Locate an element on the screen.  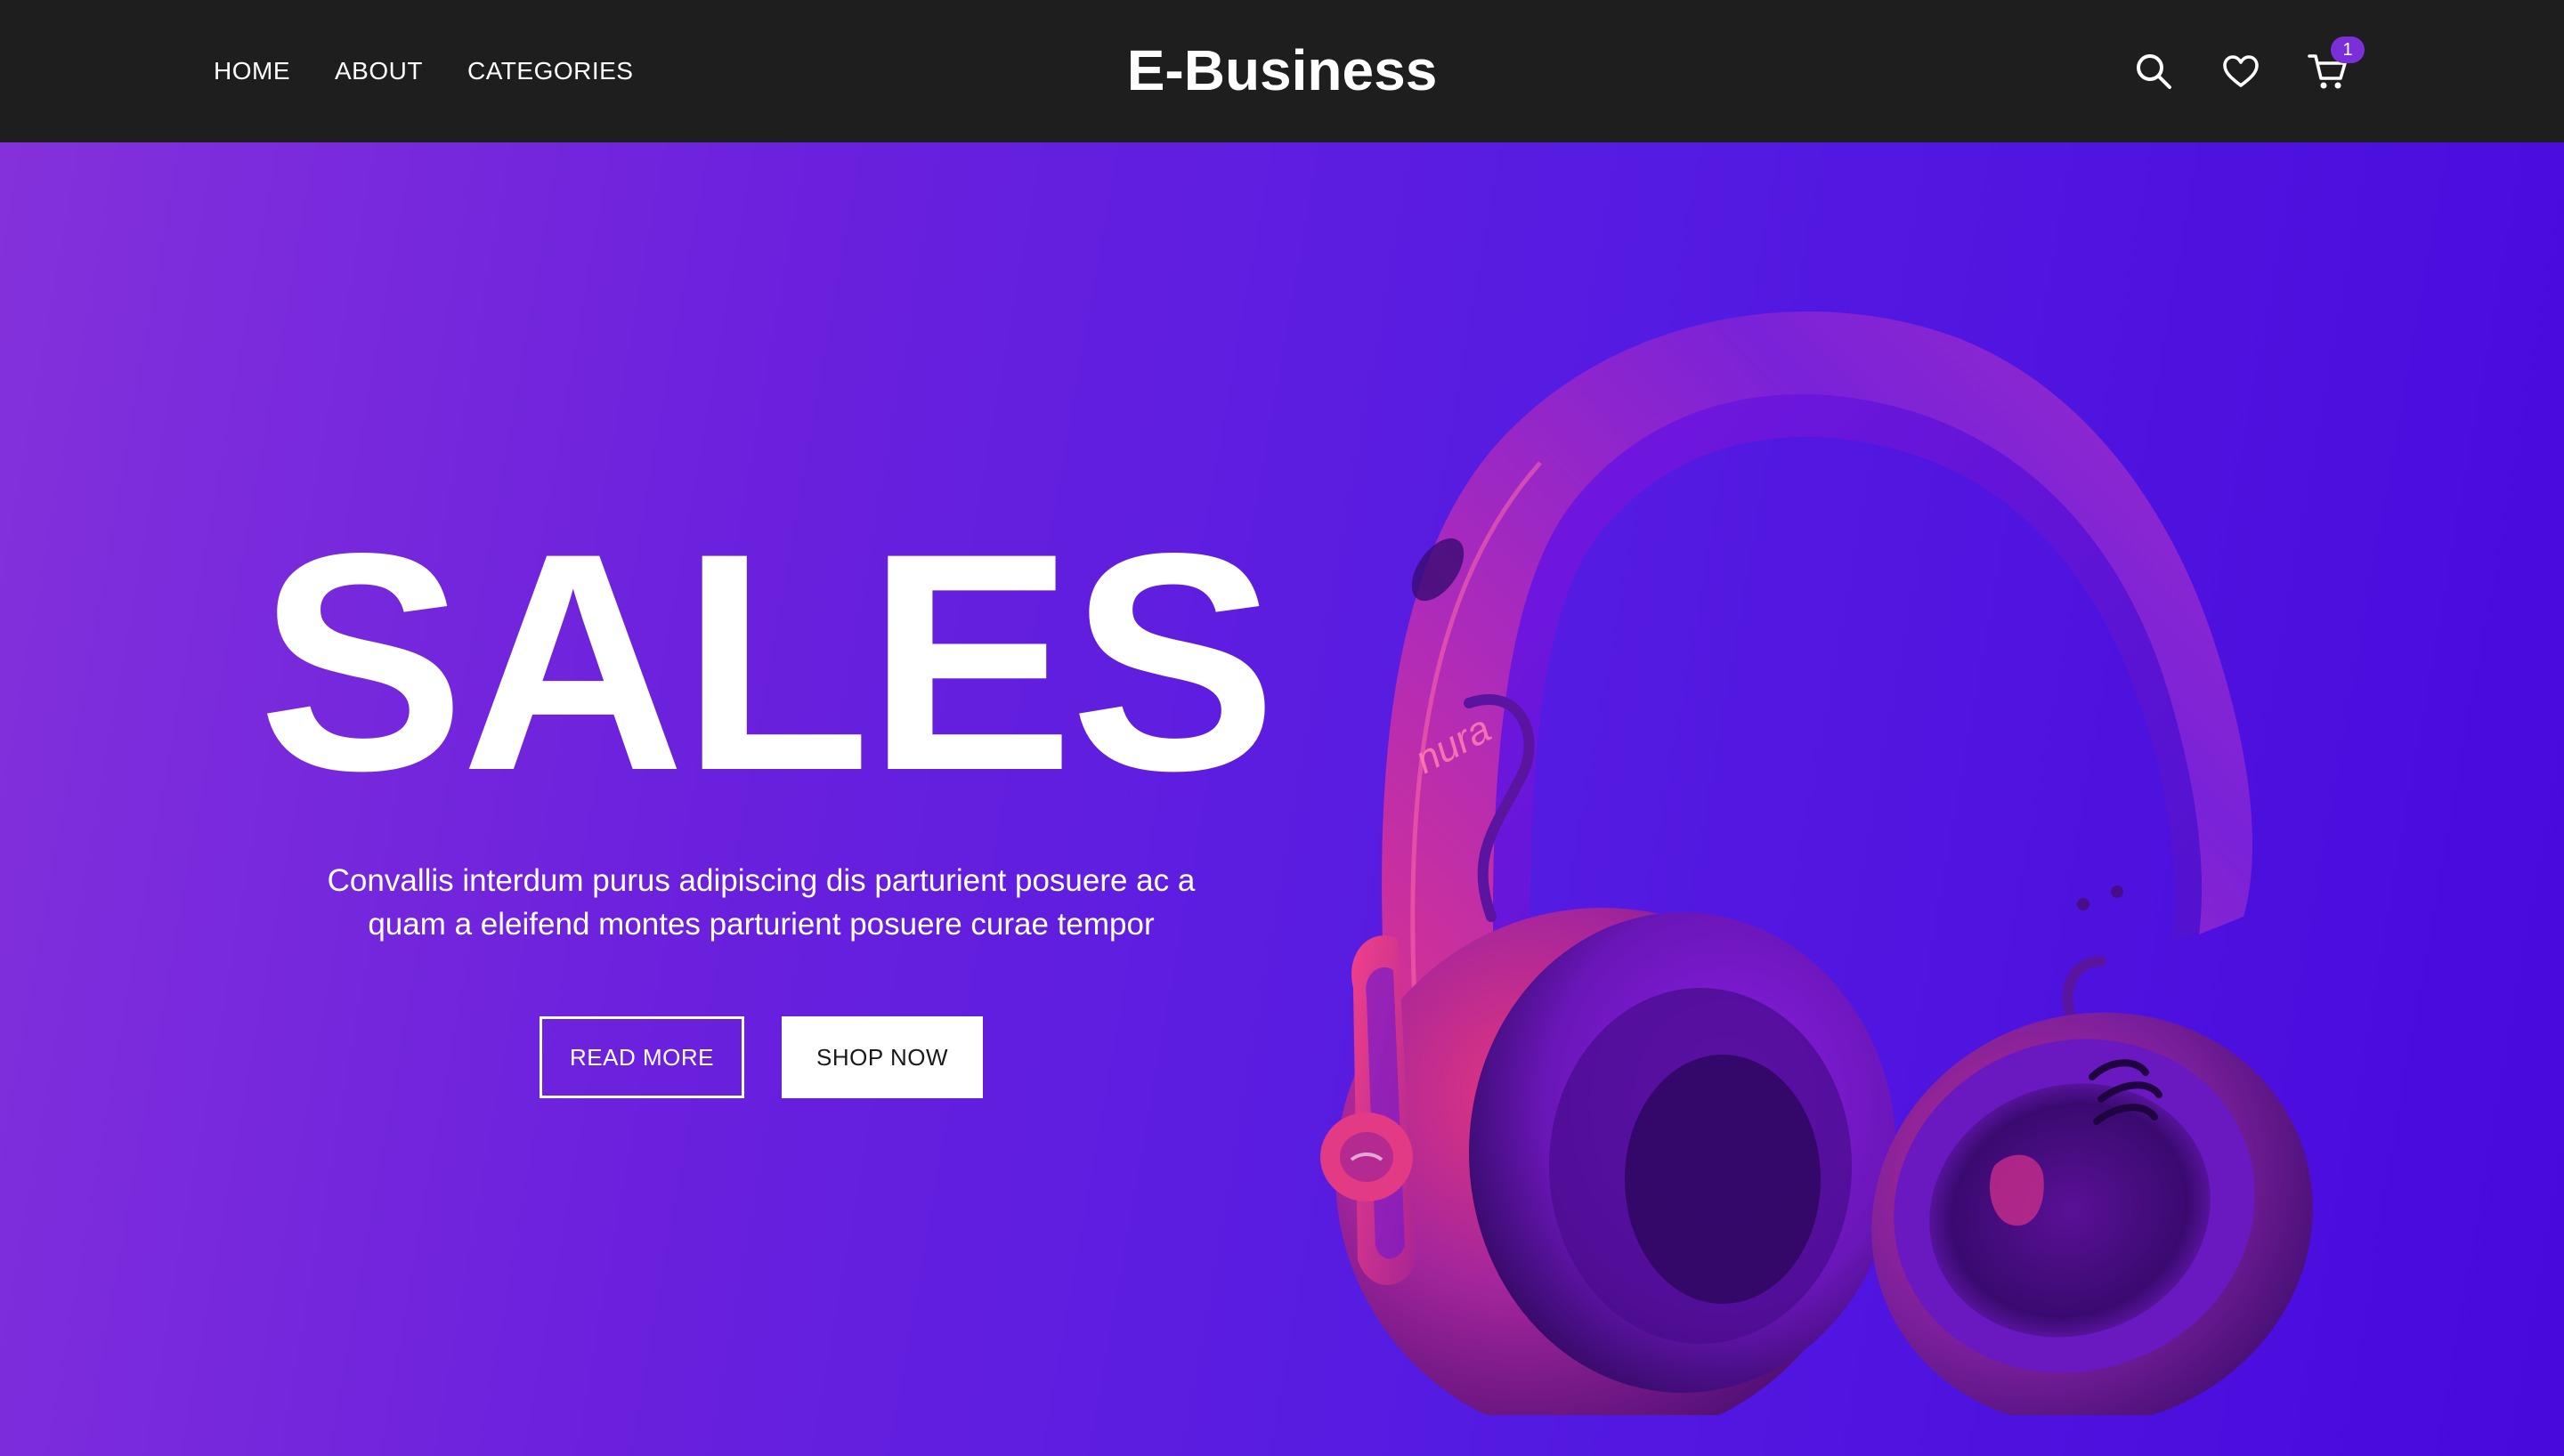
cart-button: 1 is located at coordinates (2335, 64).